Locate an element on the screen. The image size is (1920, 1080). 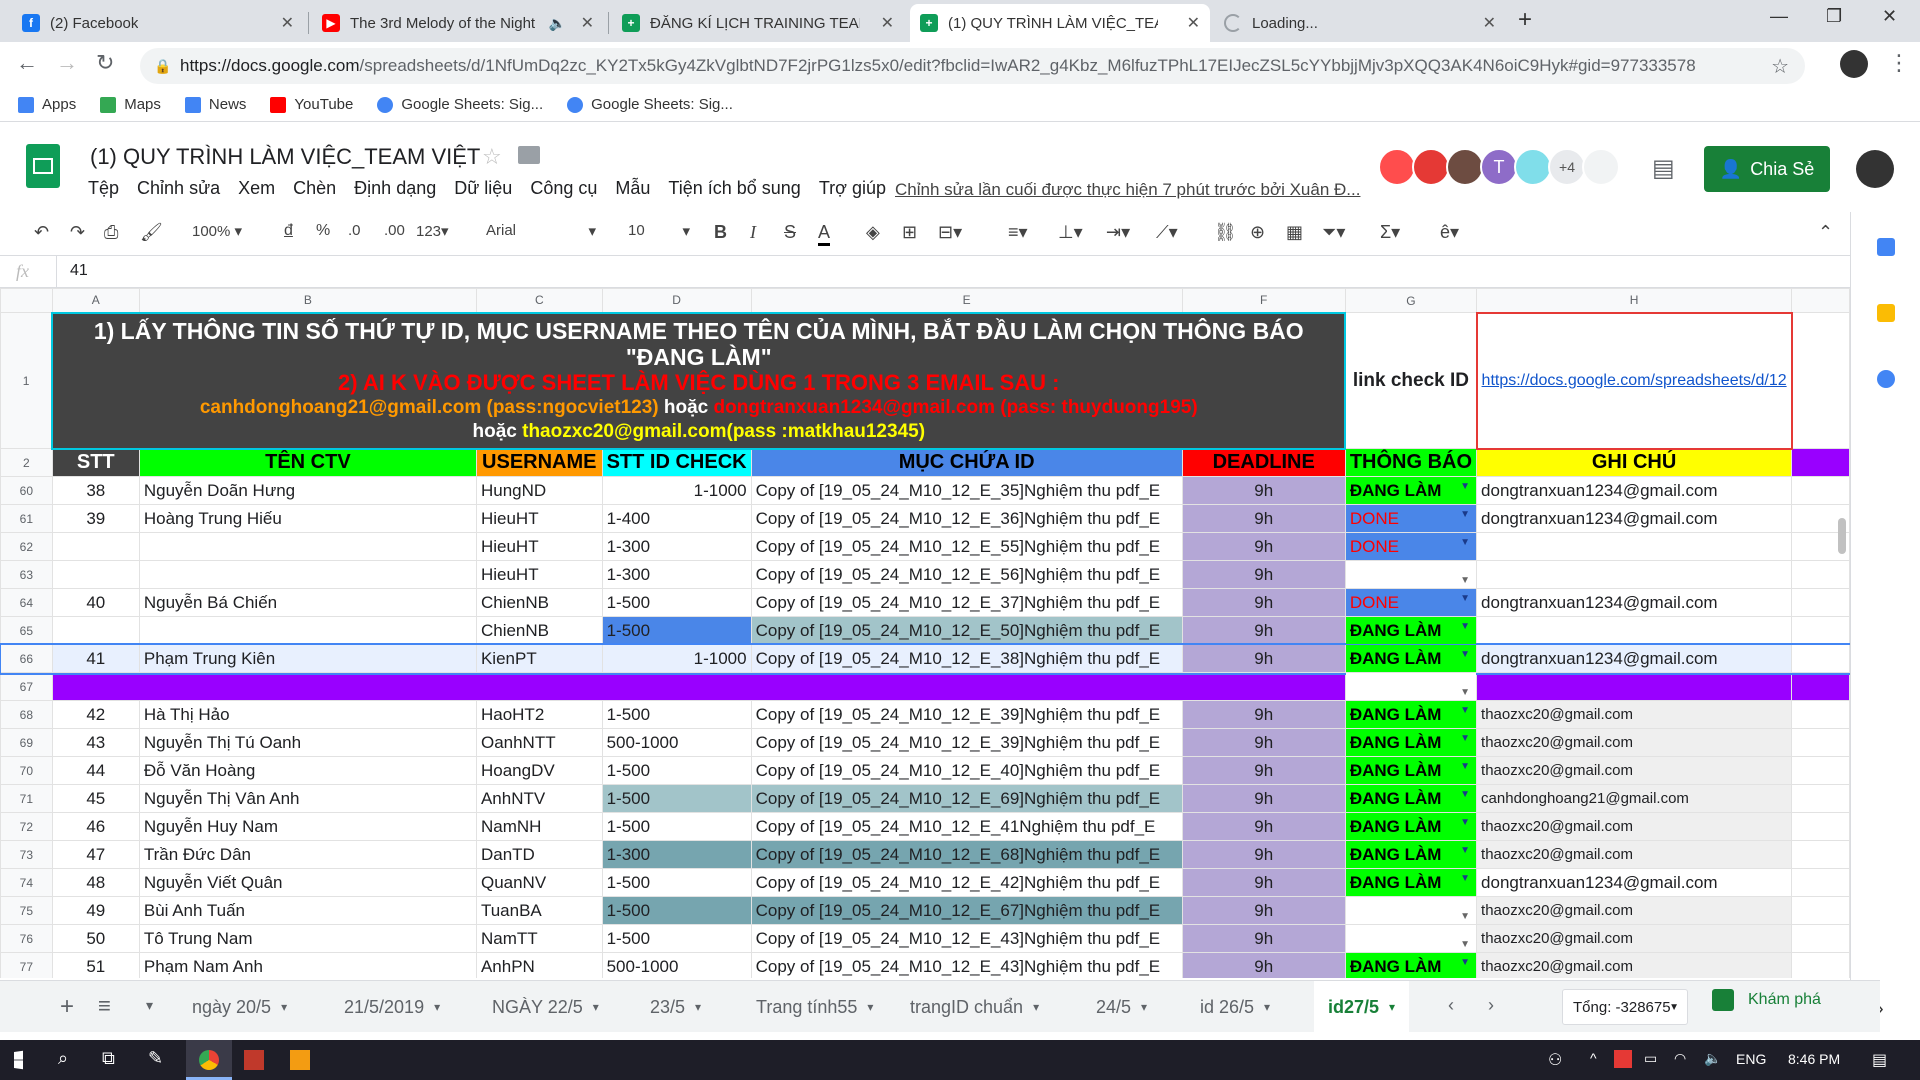
new-tab-icon: + is located at coordinates (1525, 20).